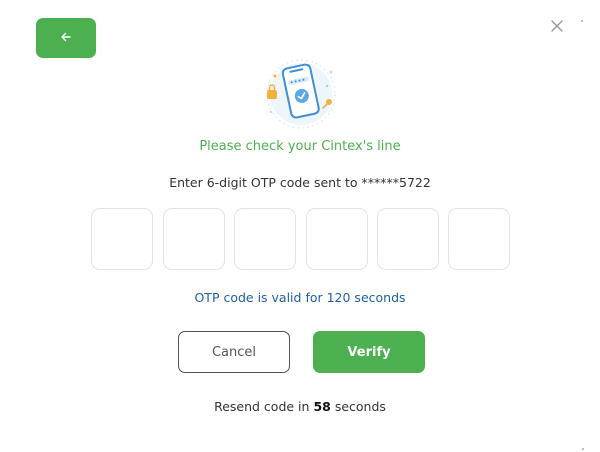 This screenshot has width=600, height=452. I want to click on arrow-left-icon, so click(66, 38).